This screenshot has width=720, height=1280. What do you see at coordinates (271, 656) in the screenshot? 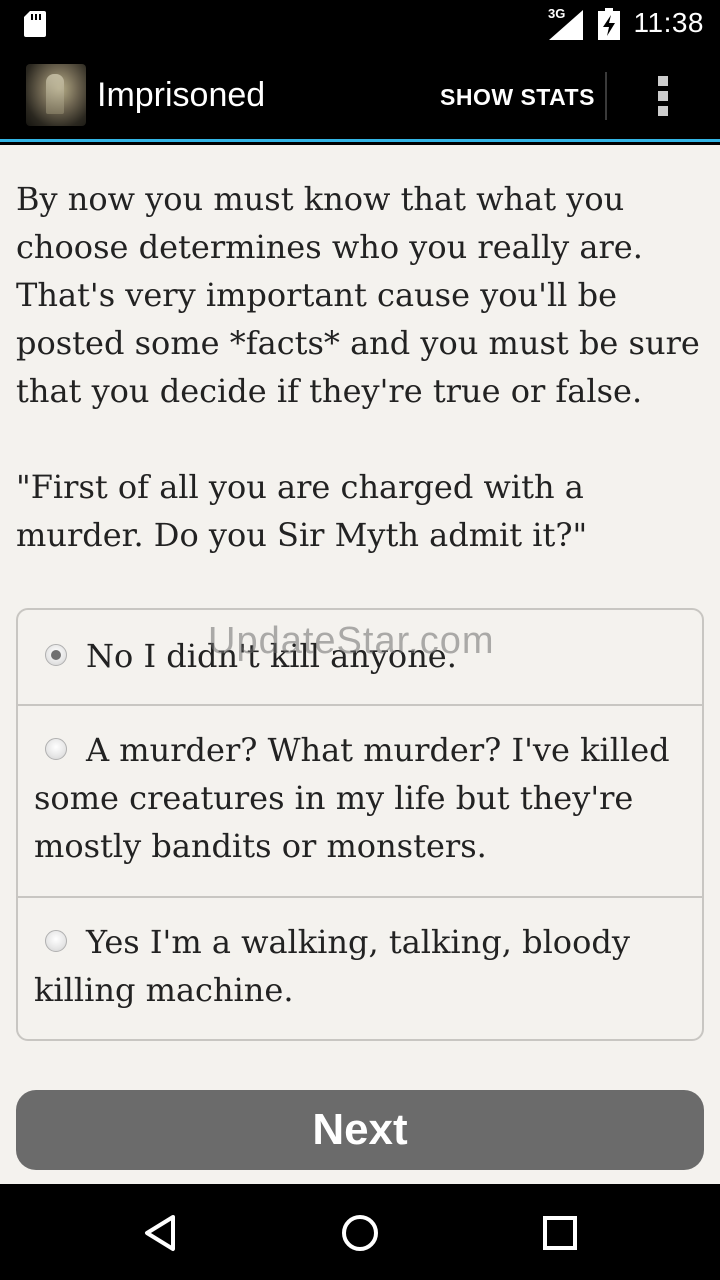
I see `choice-label: No I didn't kill anyone.` at bounding box center [271, 656].